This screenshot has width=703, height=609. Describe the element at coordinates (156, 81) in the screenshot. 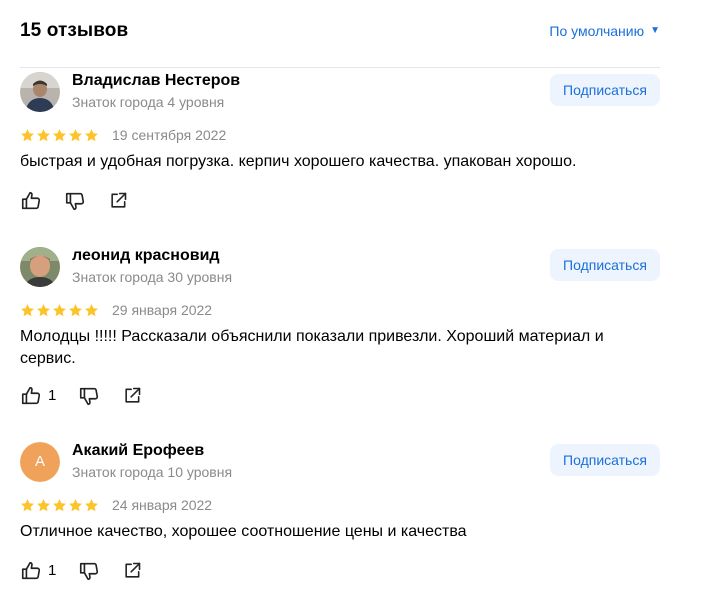

I see `author-name: Владислав Нестеров` at that location.